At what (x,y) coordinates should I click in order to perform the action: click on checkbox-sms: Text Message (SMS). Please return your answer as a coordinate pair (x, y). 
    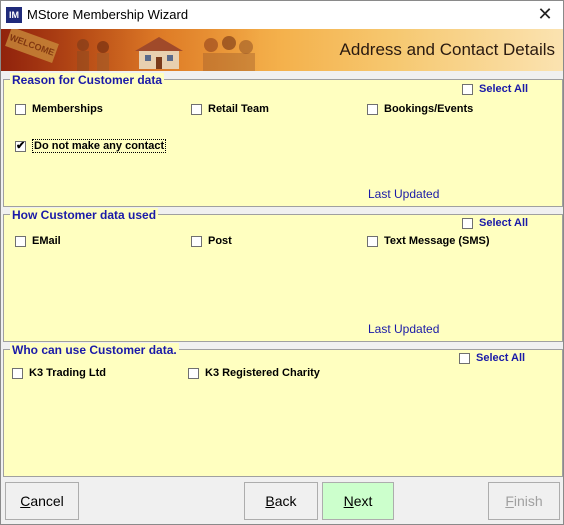
    Looking at the image, I should click on (428, 241).